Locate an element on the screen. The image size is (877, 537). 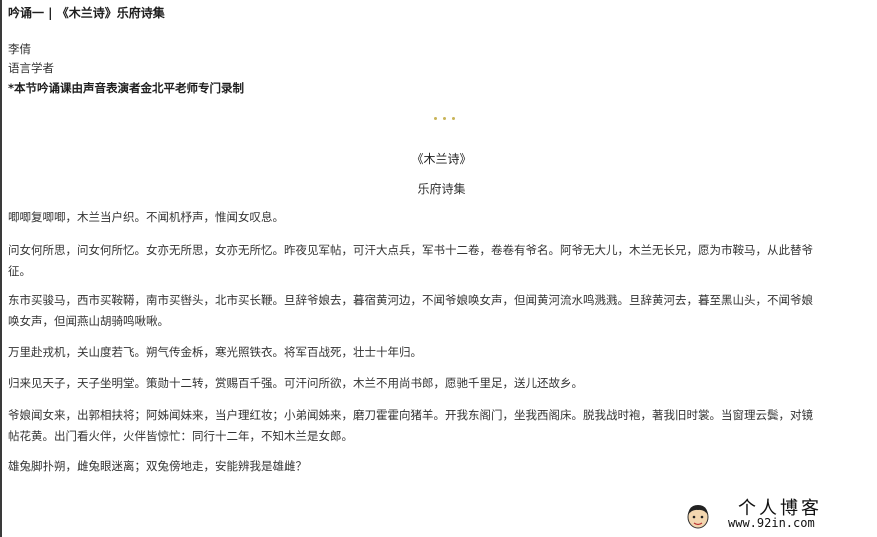
poem-title: 《木兰诗》 is located at coordinates (441, 159).